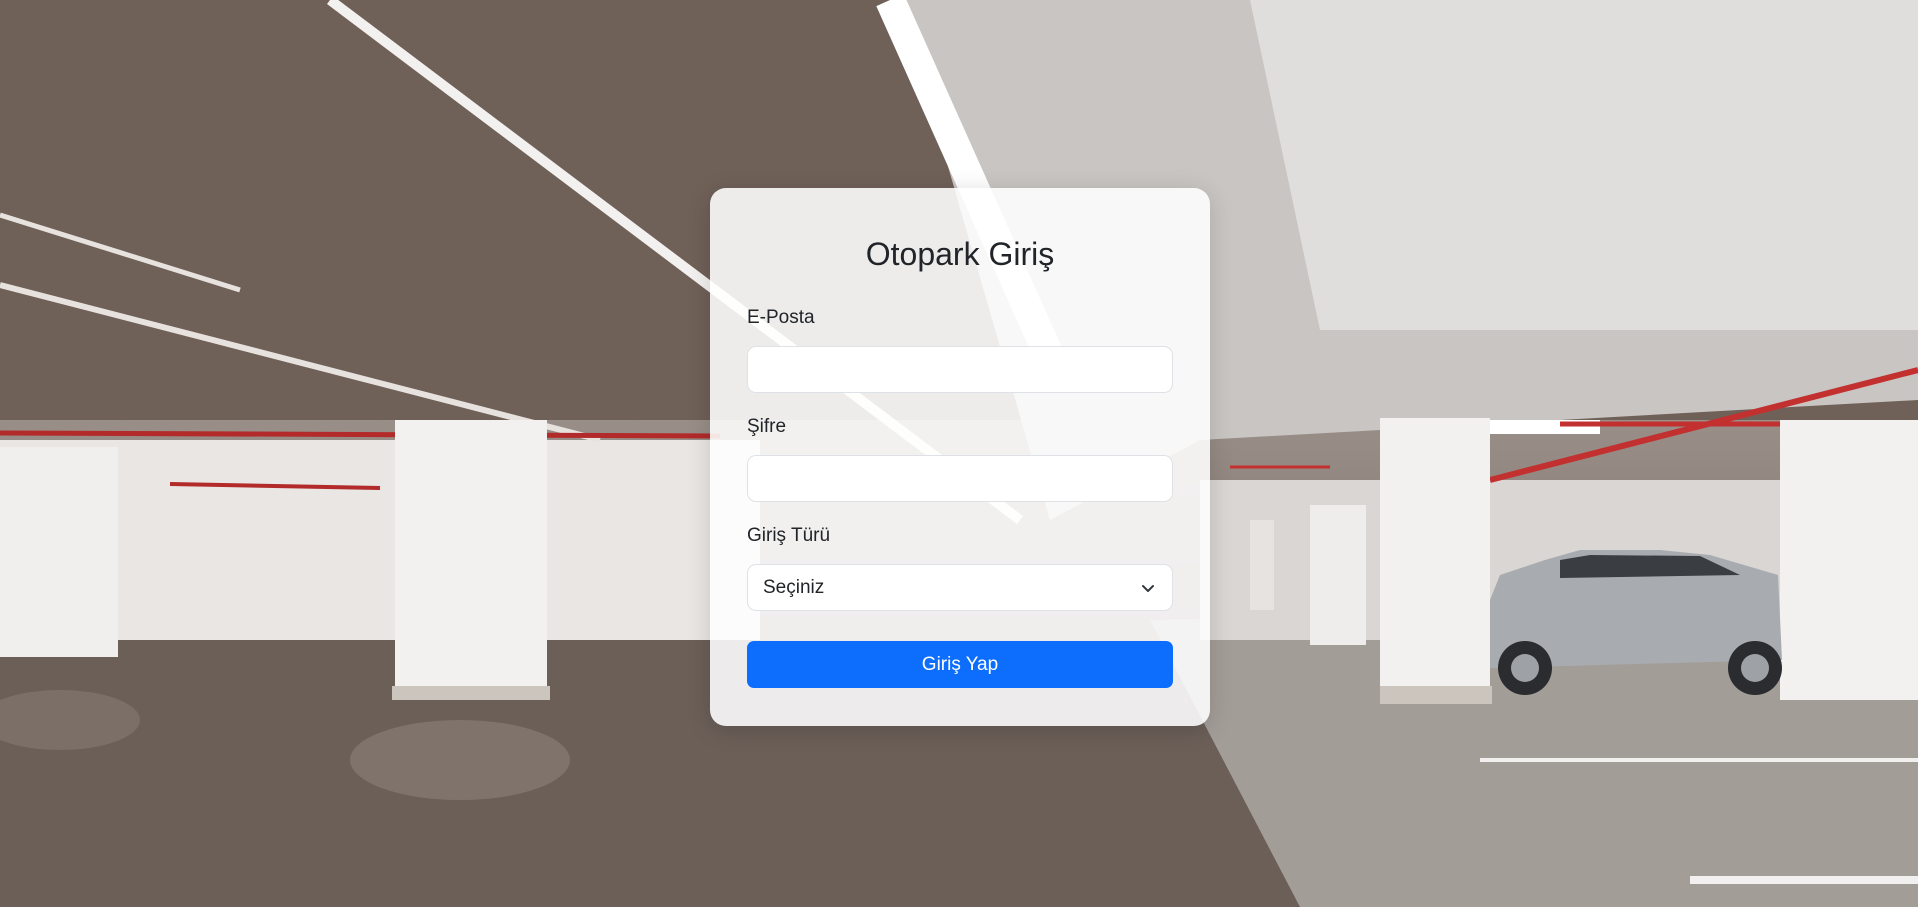  What do you see at coordinates (789, 535) in the screenshot?
I see `login-type-label: Giriş Türü` at bounding box center [789, 535].